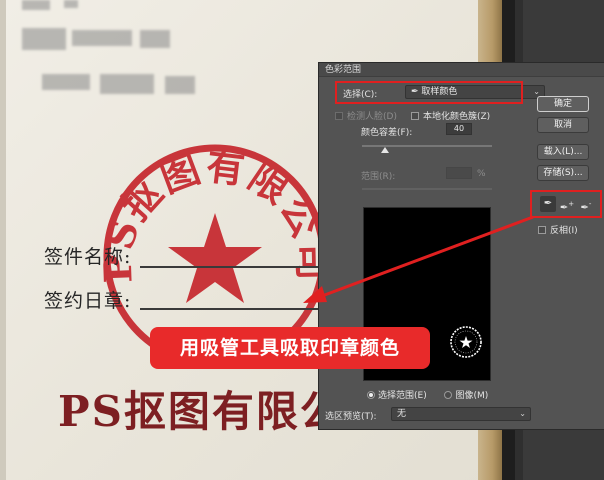 The height and width of the screenshot is (480, 604). What do you see at coordinates (427, 394) in the screenshot?
I see `preview-mode-options: 选择范围(E) 图像(M)` at bounding box center [427, 394].